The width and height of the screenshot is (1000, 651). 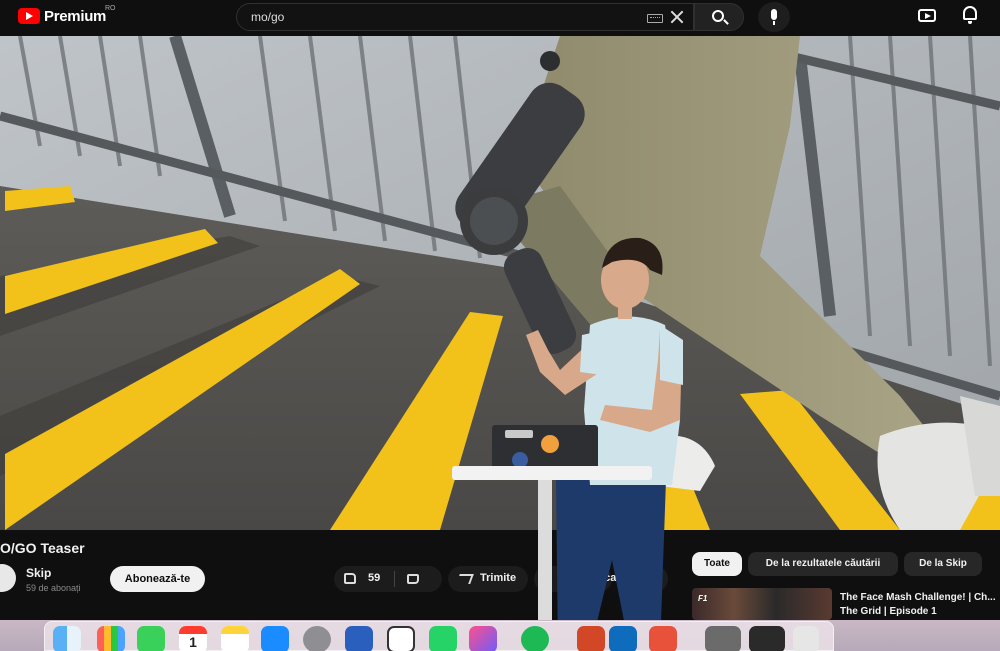 I want to click on chip-all: Toate, so click(x=717, y=564).